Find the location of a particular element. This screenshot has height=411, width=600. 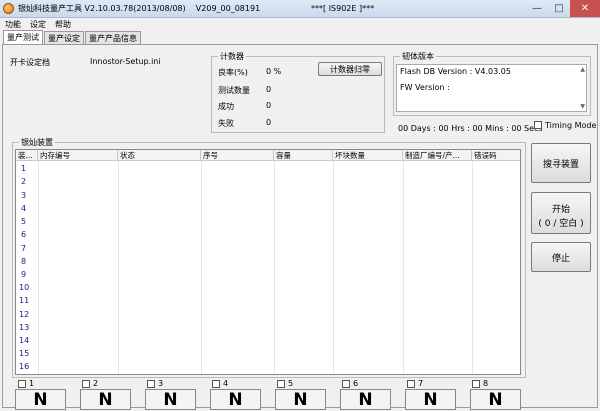

port-1-status: N is located at coordinates (40, 399).